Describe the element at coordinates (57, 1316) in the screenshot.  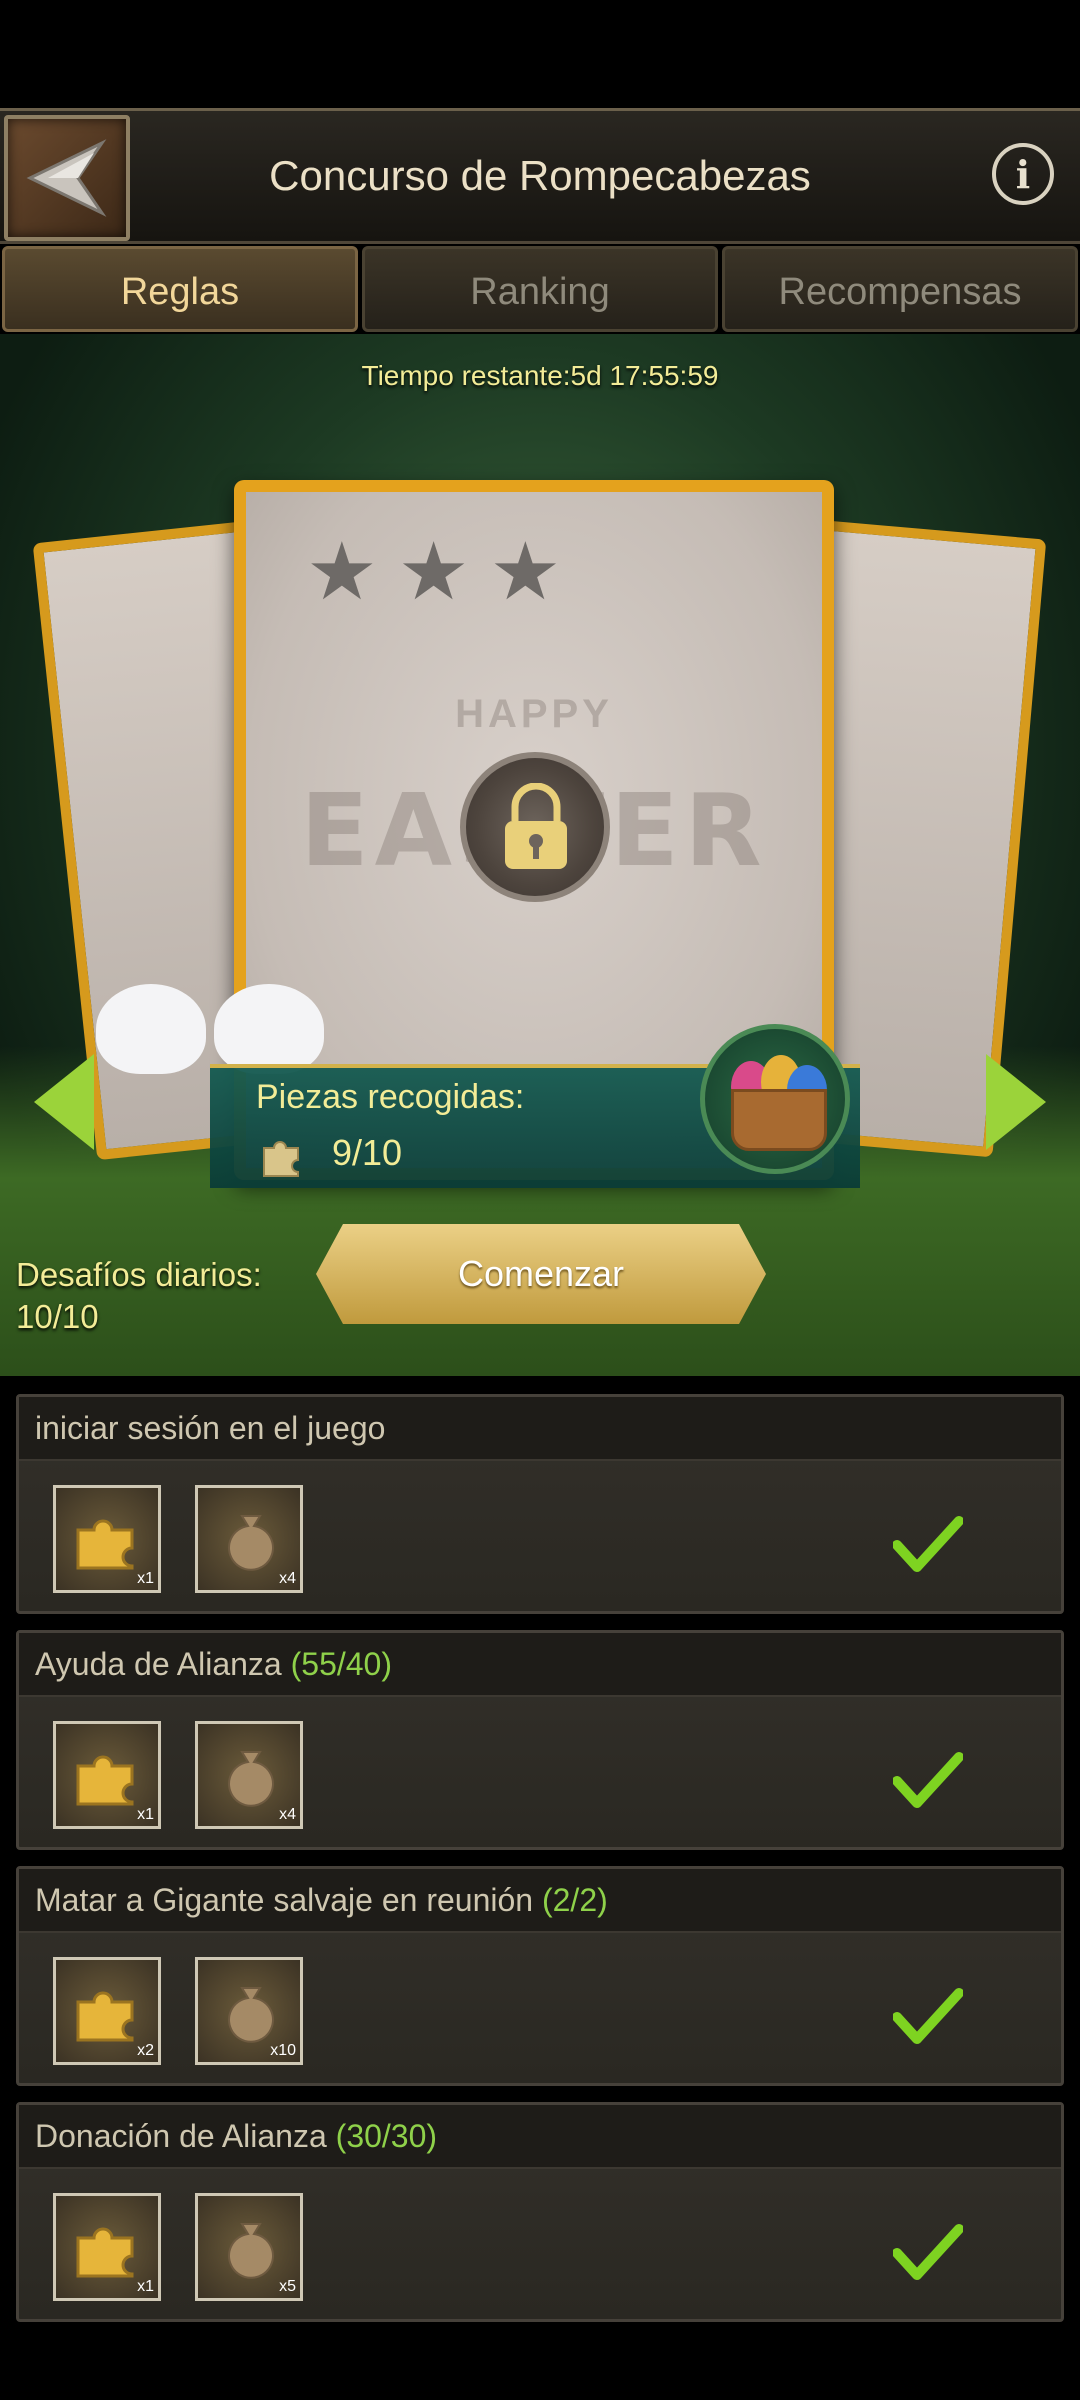
I see `daily-challenges-count: 10/10` at that location.